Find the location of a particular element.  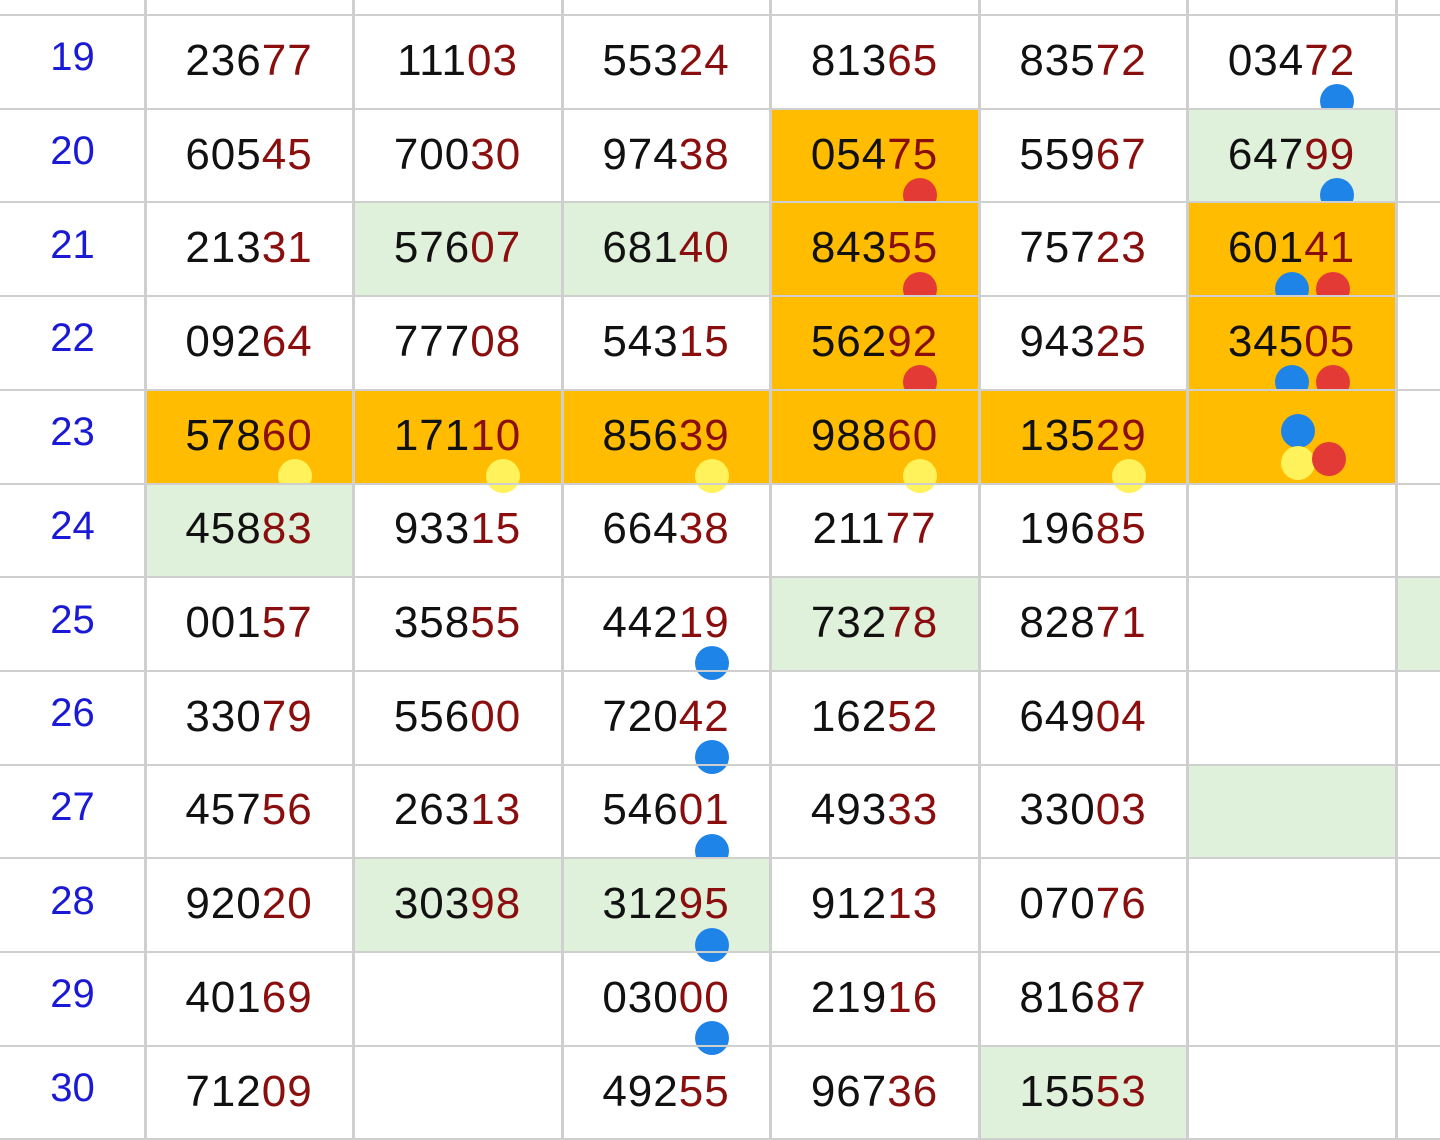

table-cell: 647 99 is located at coordinates (1291, 155).